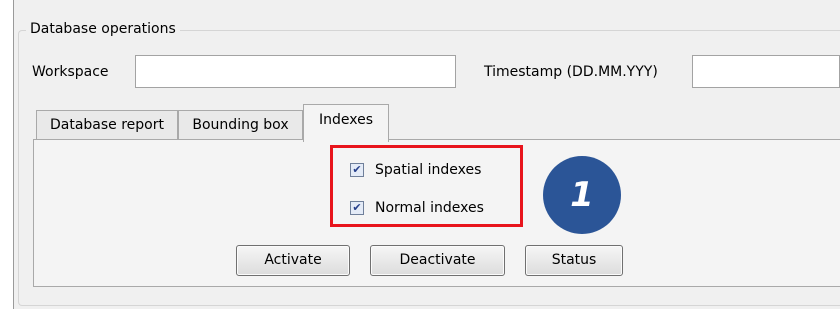  Describe the element at coordinates (571, 72) in the screenshot. I see `timestamp-label: Timestamp (DD.MM.YYY)` at that location.